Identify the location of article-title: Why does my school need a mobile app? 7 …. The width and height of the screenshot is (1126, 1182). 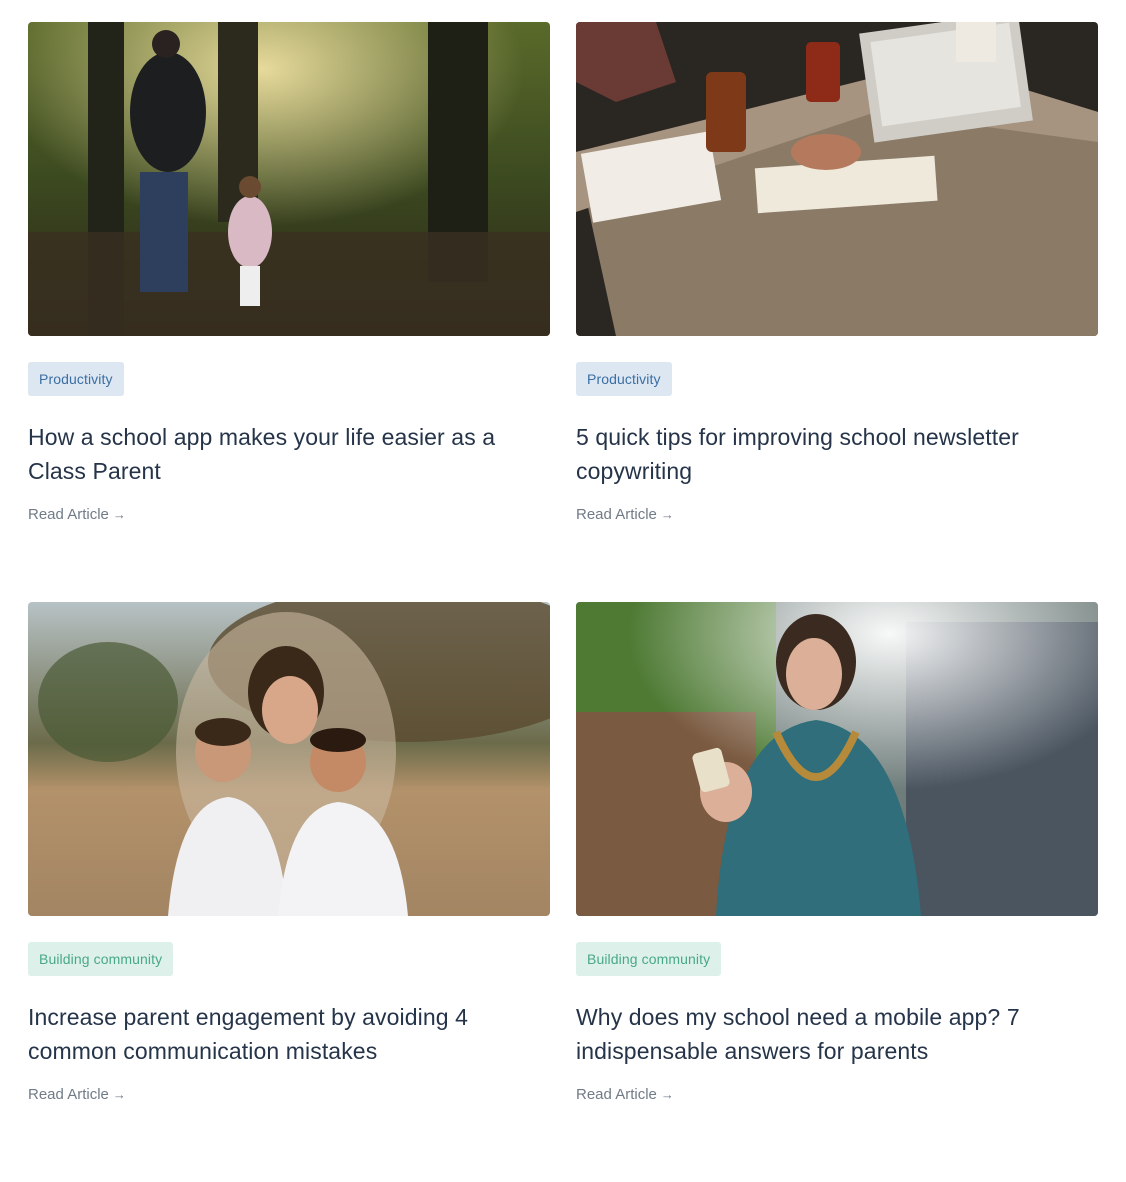
(826, 1034).